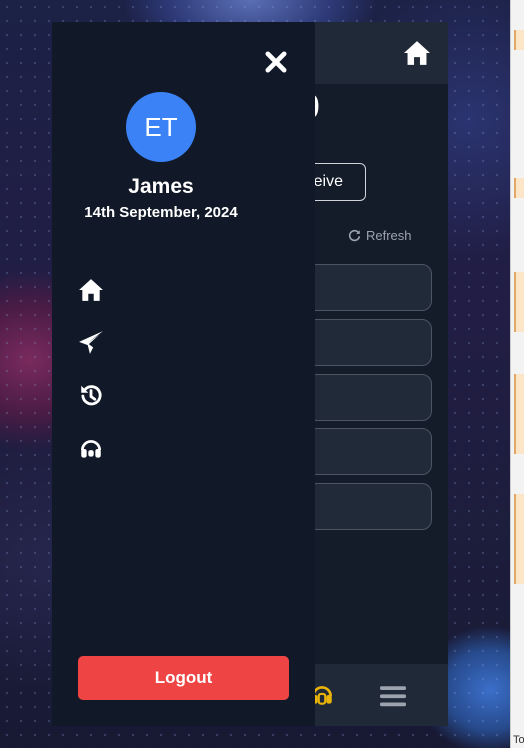 Image resolution: width=524 pixels, height=748 pixels. I want to click on send-icon, so click(91, 343).